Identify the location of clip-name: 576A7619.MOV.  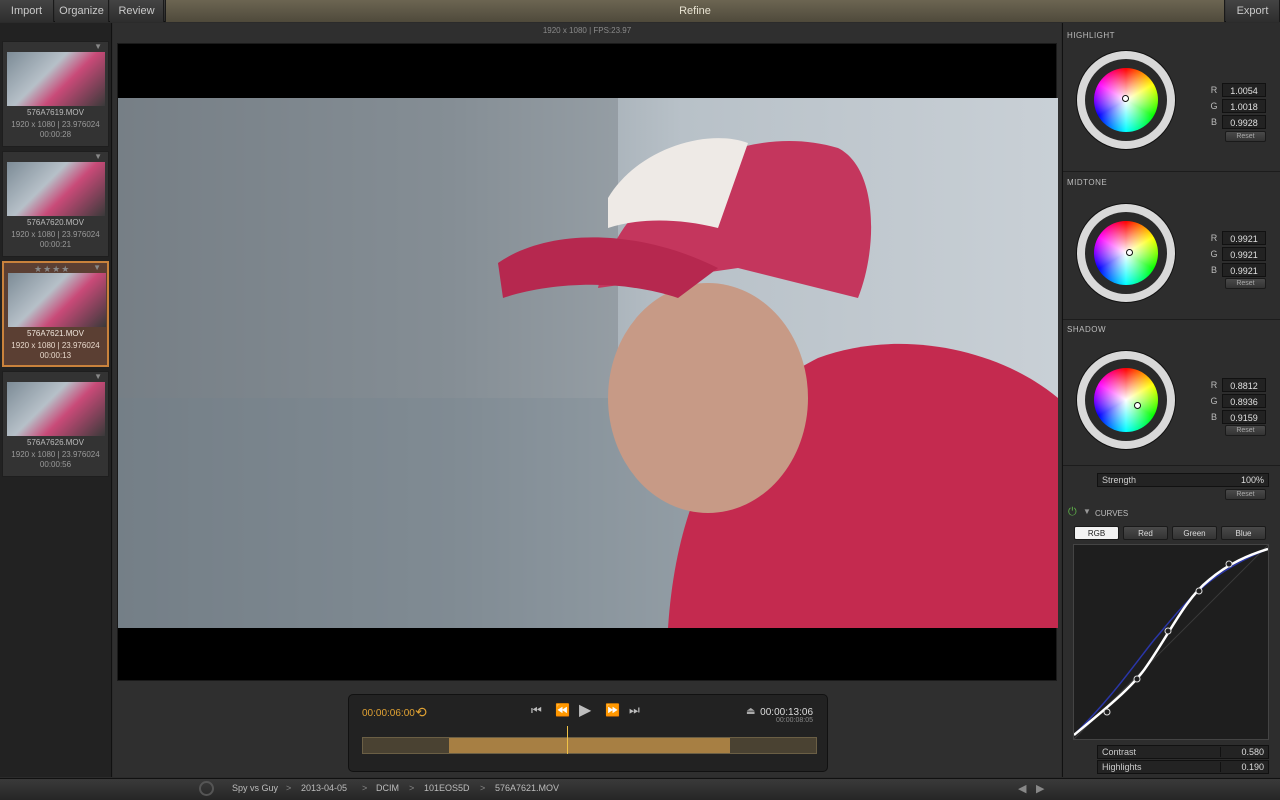
(55, 112).